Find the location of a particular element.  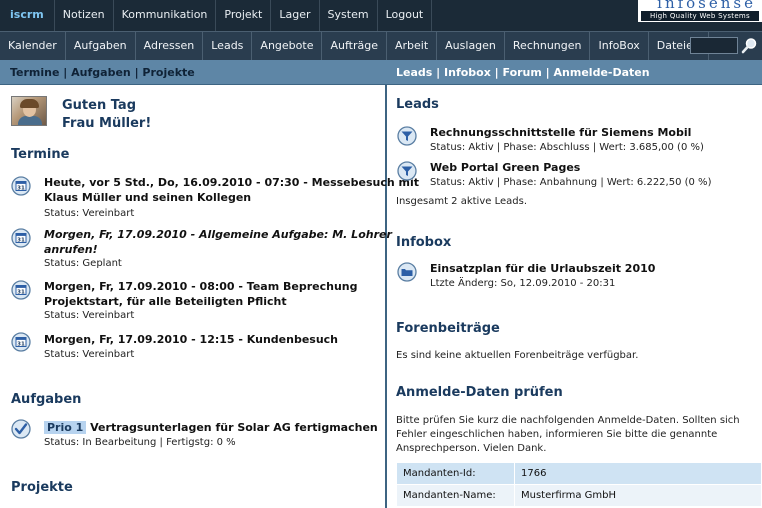

anmelde-description-line: Ansprechperson. Vielen Dank. is located at coordinates (471, 448).